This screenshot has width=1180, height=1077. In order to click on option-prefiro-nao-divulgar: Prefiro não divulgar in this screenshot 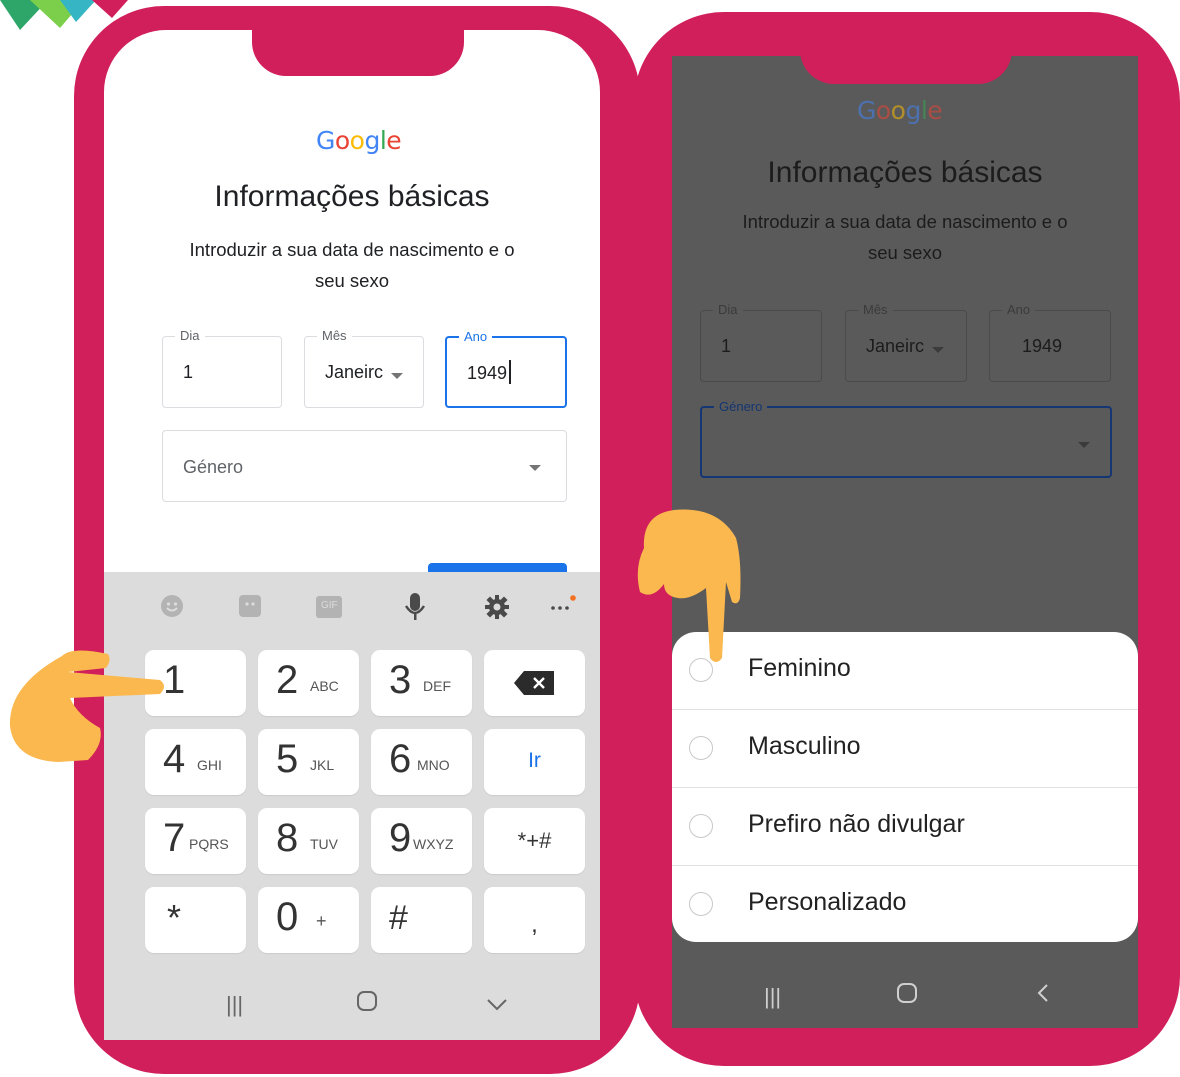, I will do `click(905, 827)`.